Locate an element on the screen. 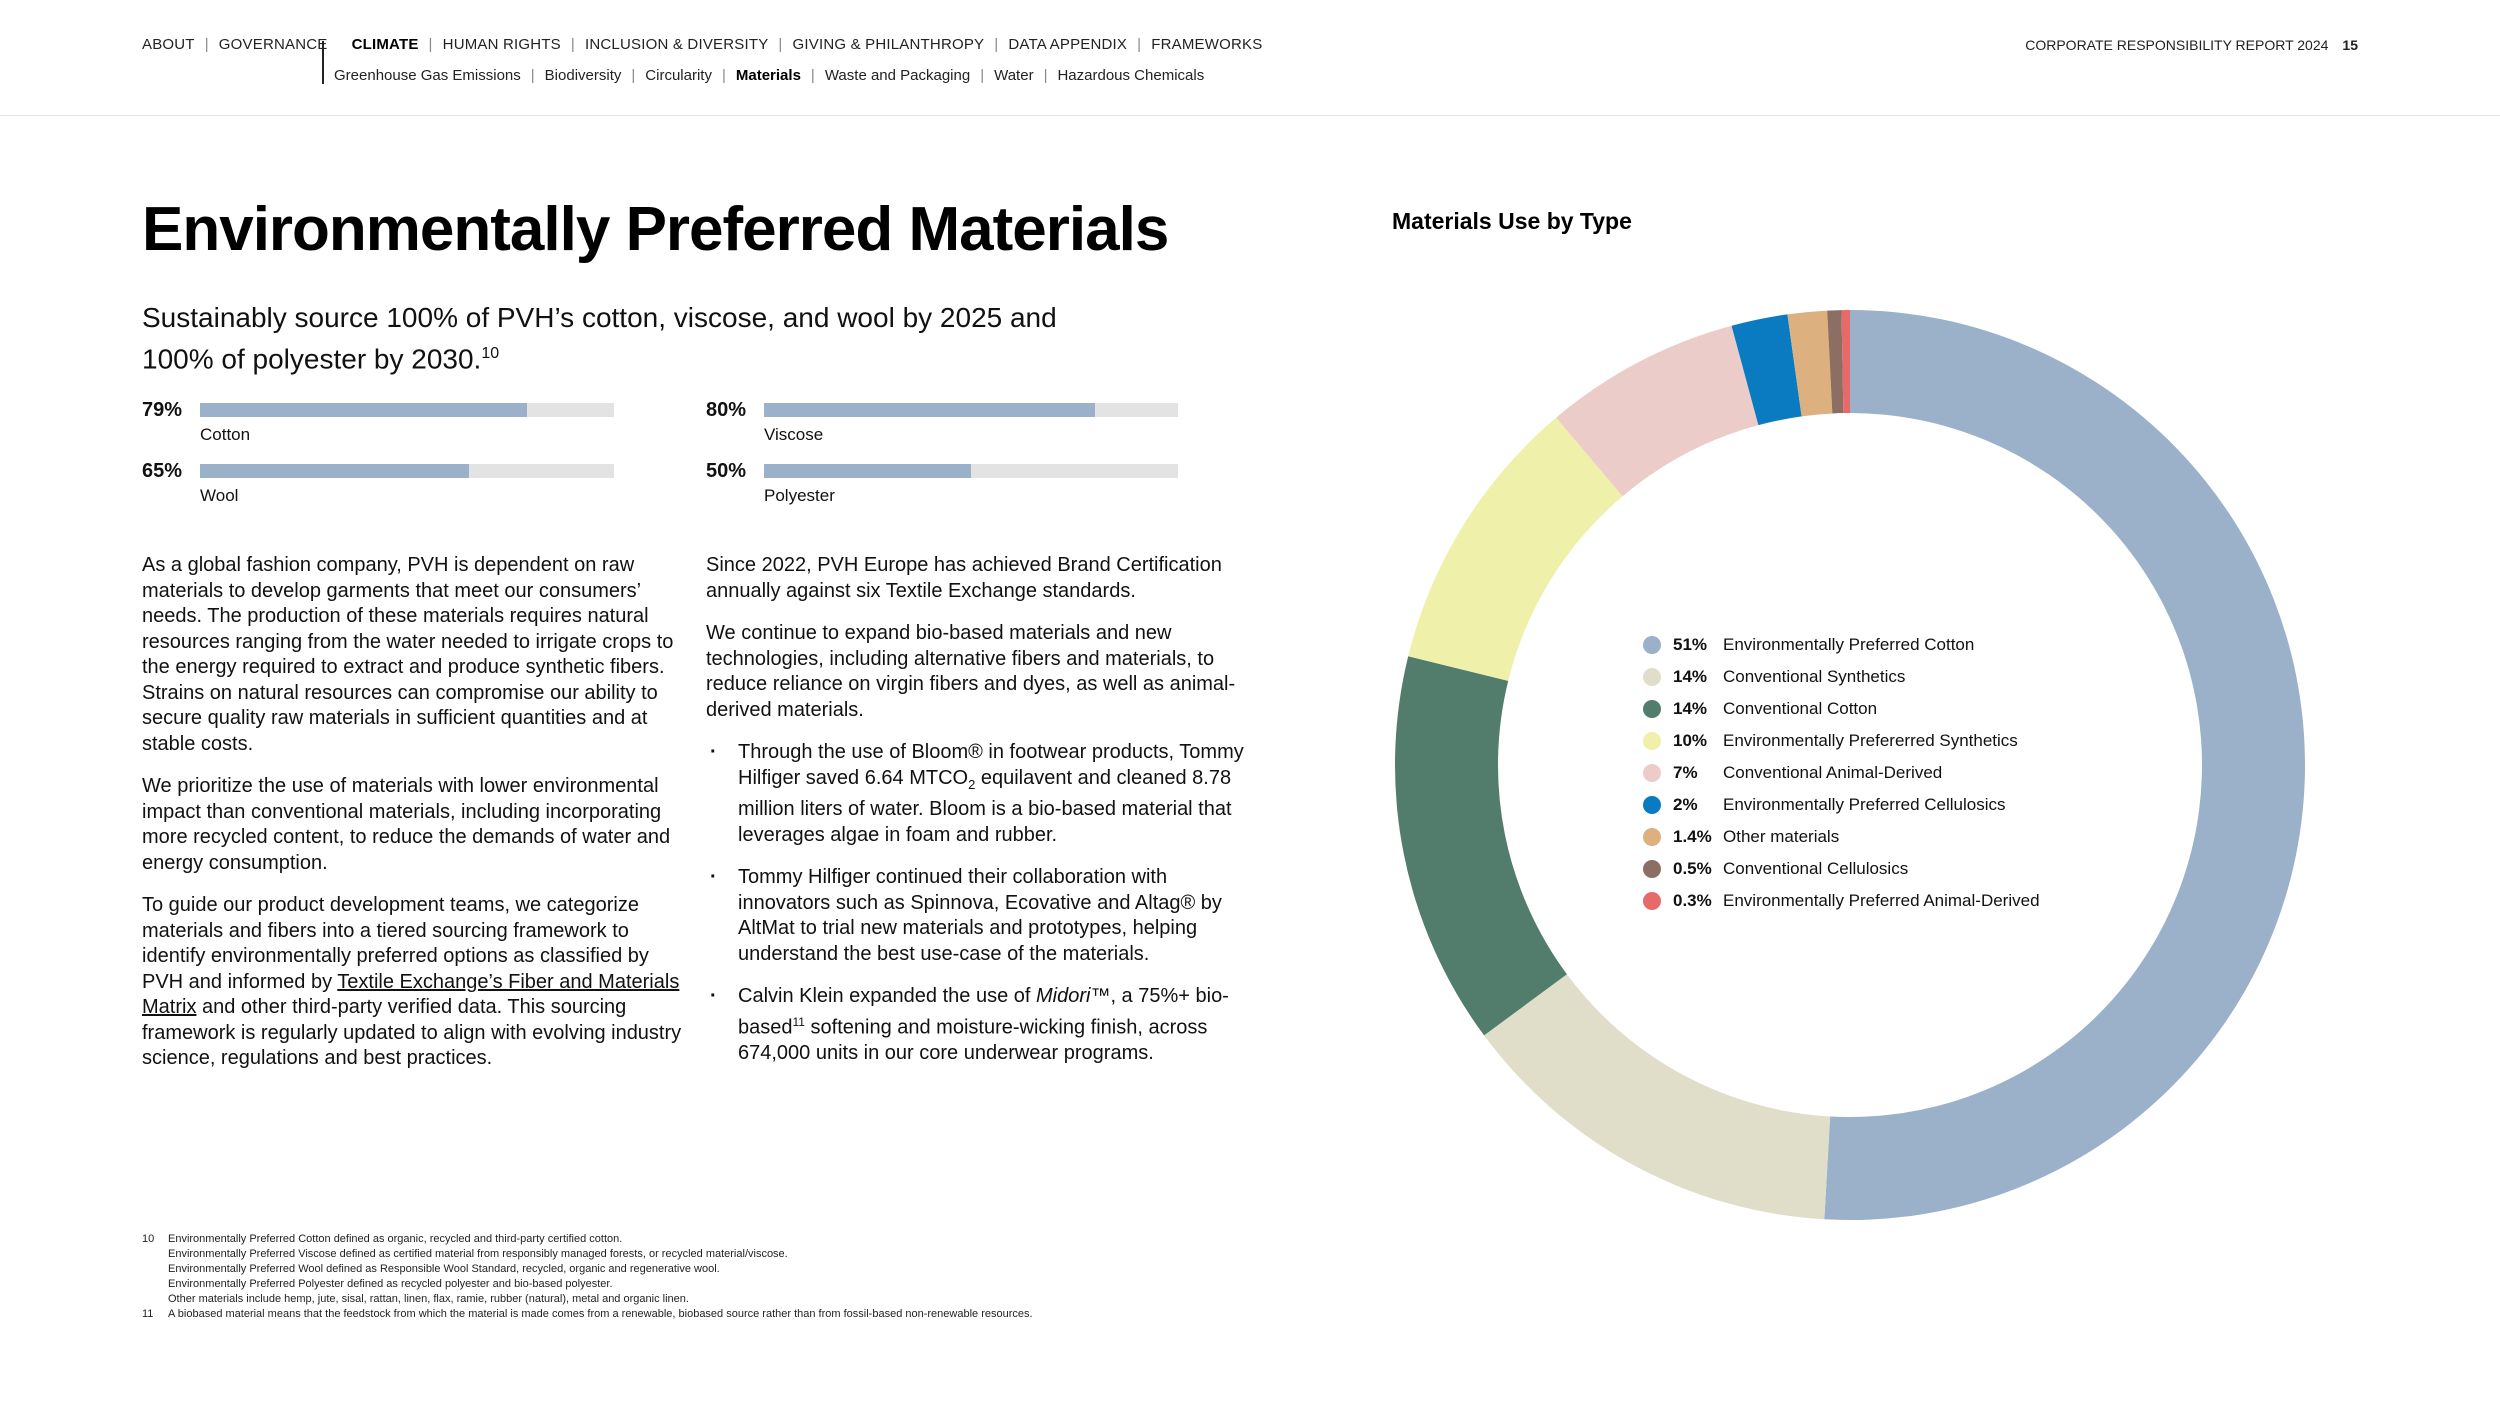 The image size is (2500, 1406). report-title: CORPORATE RESPONSIBILITY REPORT 2024 is located at coordinates (2177, 45).